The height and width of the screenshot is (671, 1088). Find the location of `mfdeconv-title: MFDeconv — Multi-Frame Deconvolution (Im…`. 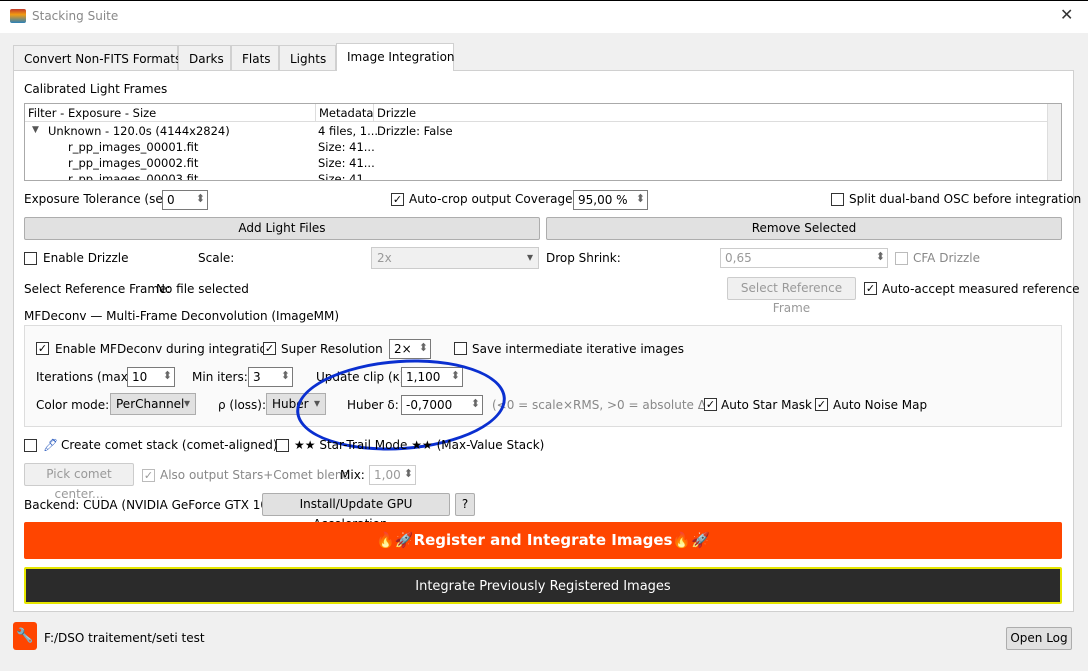

mfdeconv-title: MFDeconv — Multi-Frame Deconvolution (Im… is located at coordinates (182, 316).